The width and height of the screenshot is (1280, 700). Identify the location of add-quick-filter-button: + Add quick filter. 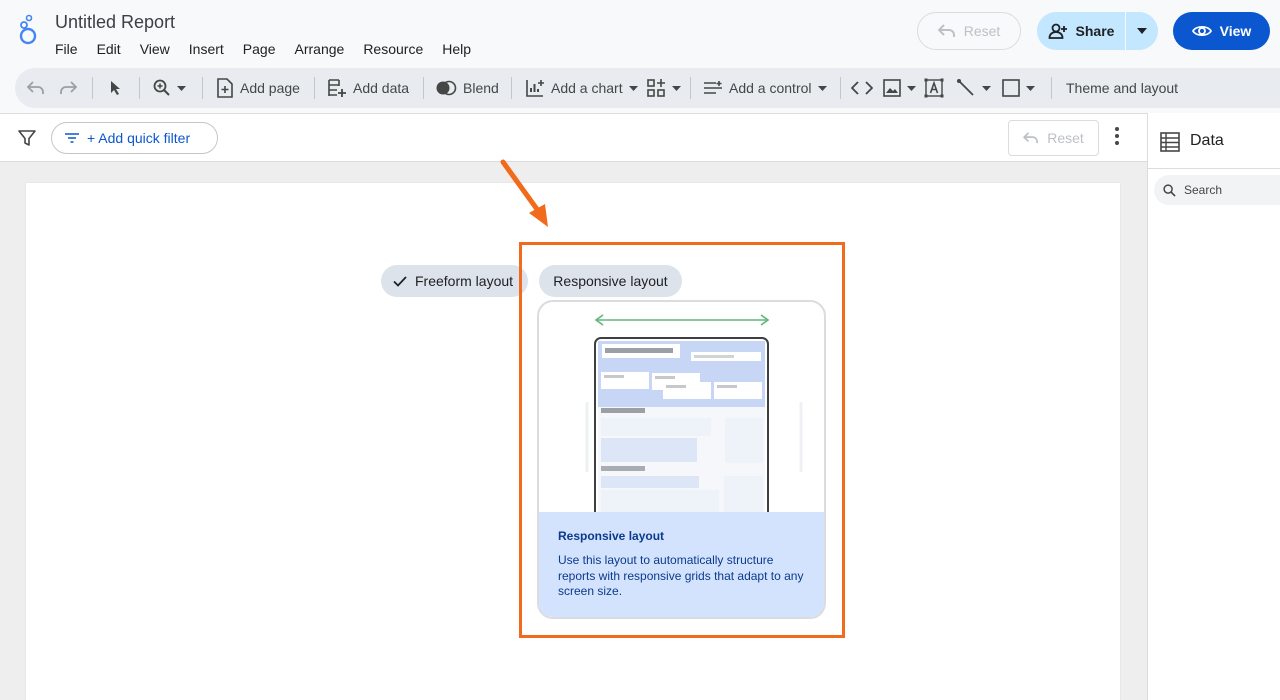
(134, 138).